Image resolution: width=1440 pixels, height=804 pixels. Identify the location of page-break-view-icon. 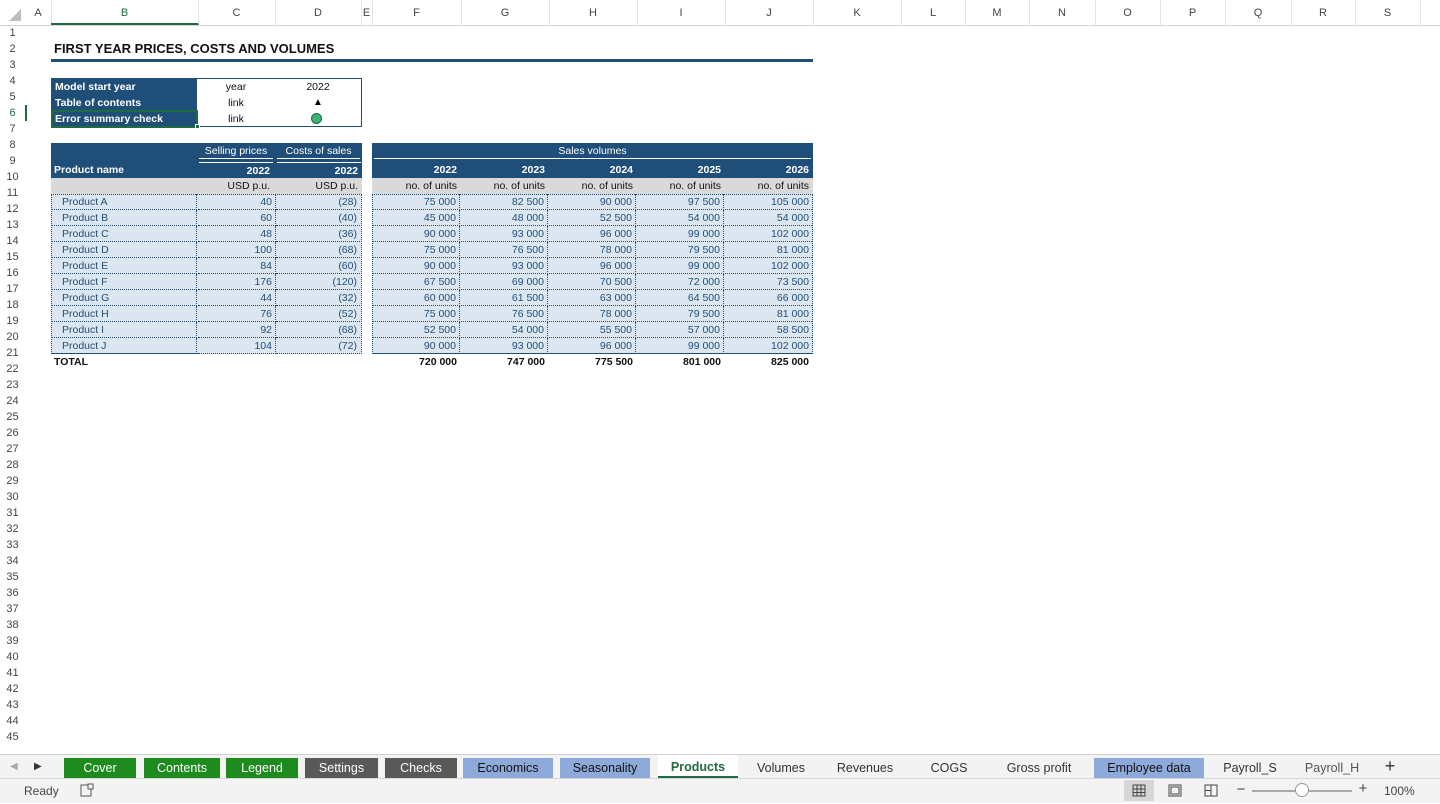
(1211, 790).